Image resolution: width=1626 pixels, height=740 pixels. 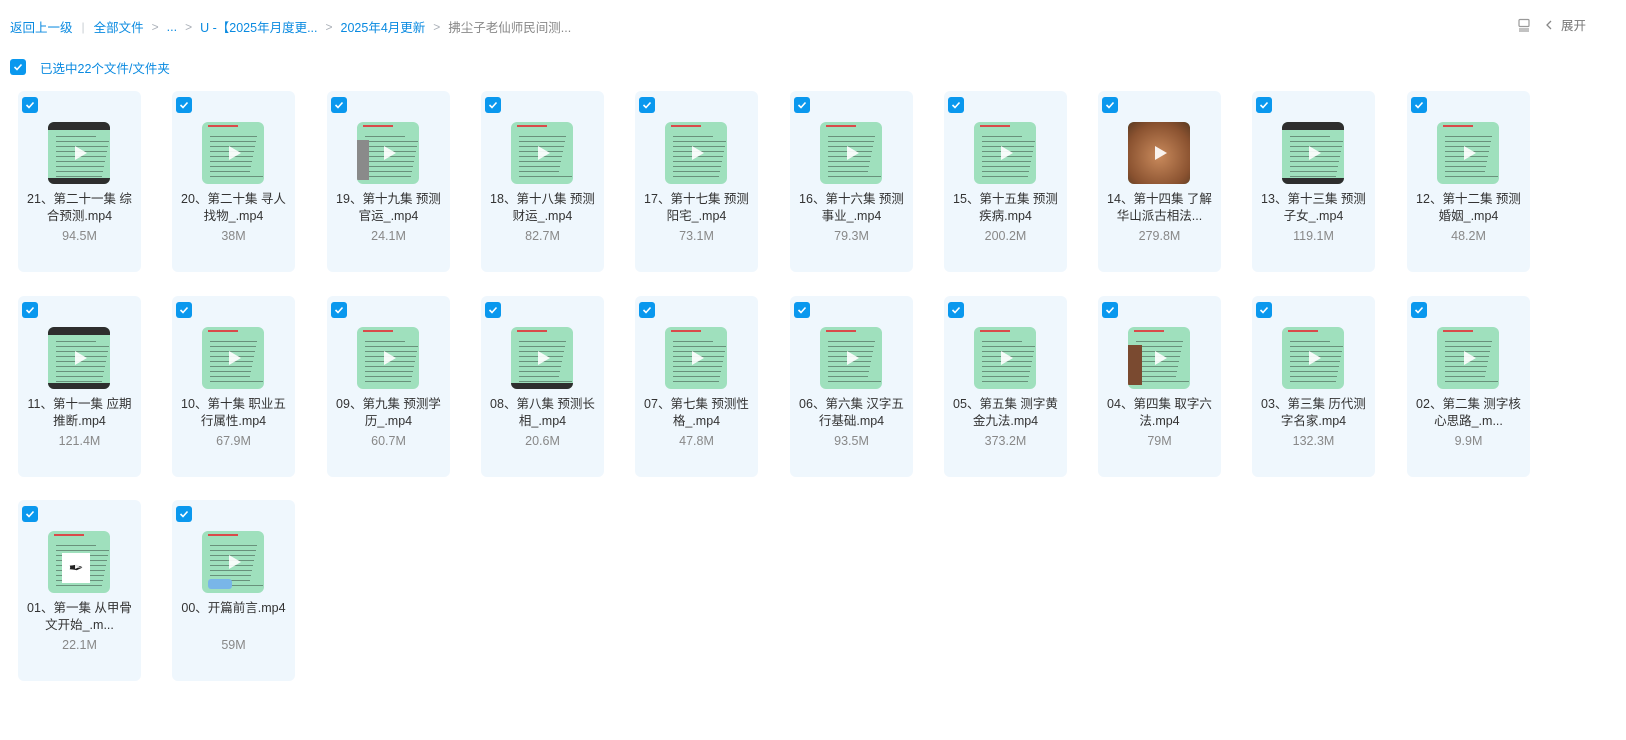 I want to click on file-card: 08、第八集 预测长相_.mp4 20.6M, so click(x=542, y=386).